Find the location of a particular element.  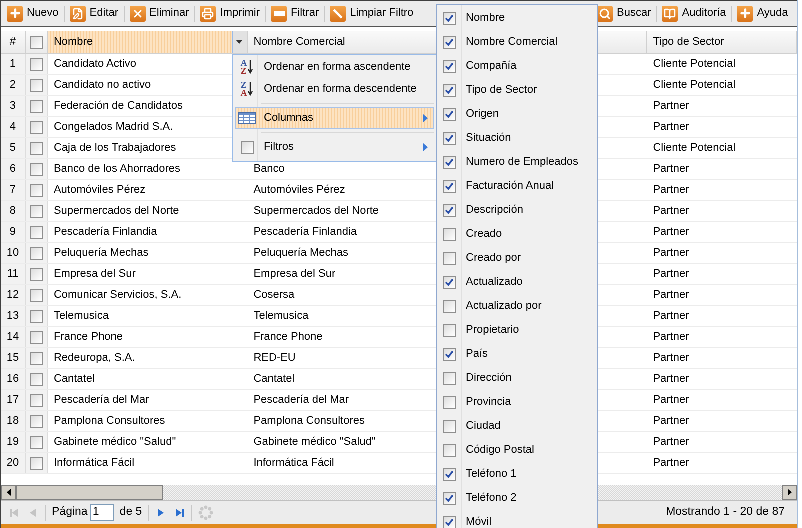

column-toggle-item: Tipo de Sector is located at coordinates (517, 90).